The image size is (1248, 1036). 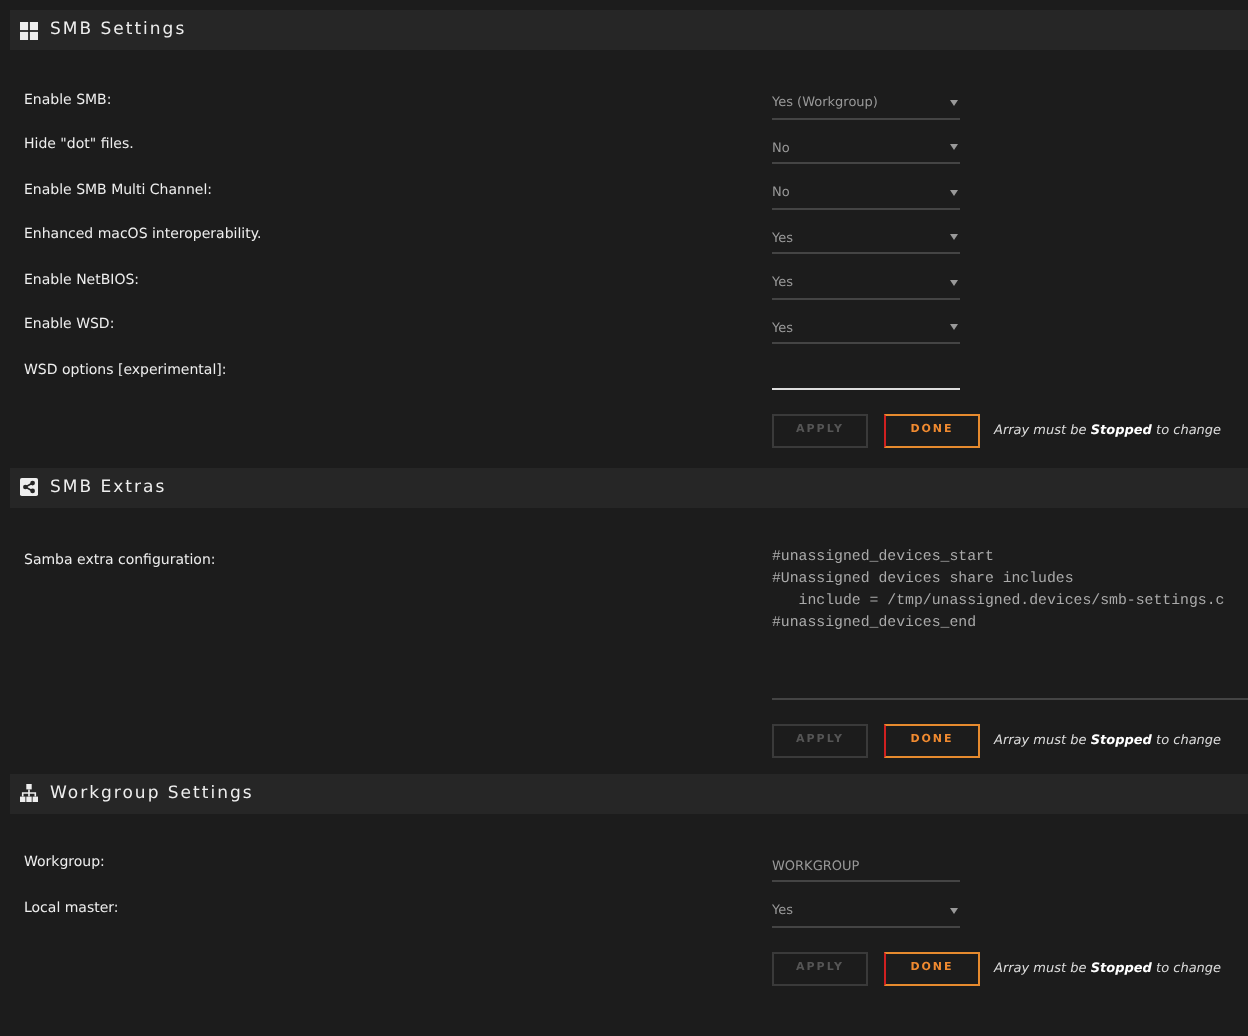 I want to click on section-title: SMB Extras, so click(x=108, y=487).